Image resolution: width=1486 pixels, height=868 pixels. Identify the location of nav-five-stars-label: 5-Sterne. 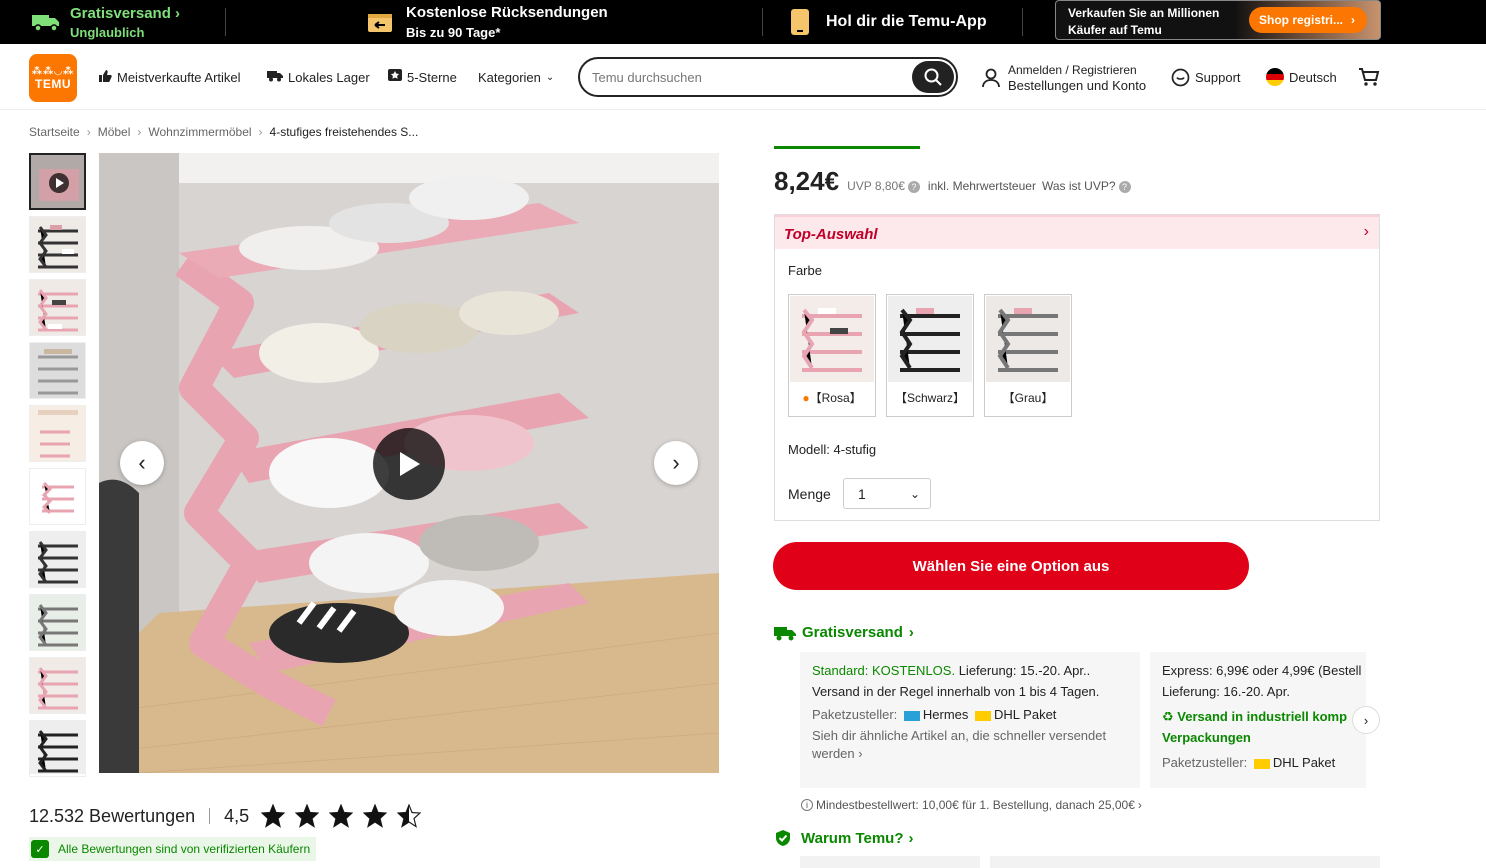
(432, 77).